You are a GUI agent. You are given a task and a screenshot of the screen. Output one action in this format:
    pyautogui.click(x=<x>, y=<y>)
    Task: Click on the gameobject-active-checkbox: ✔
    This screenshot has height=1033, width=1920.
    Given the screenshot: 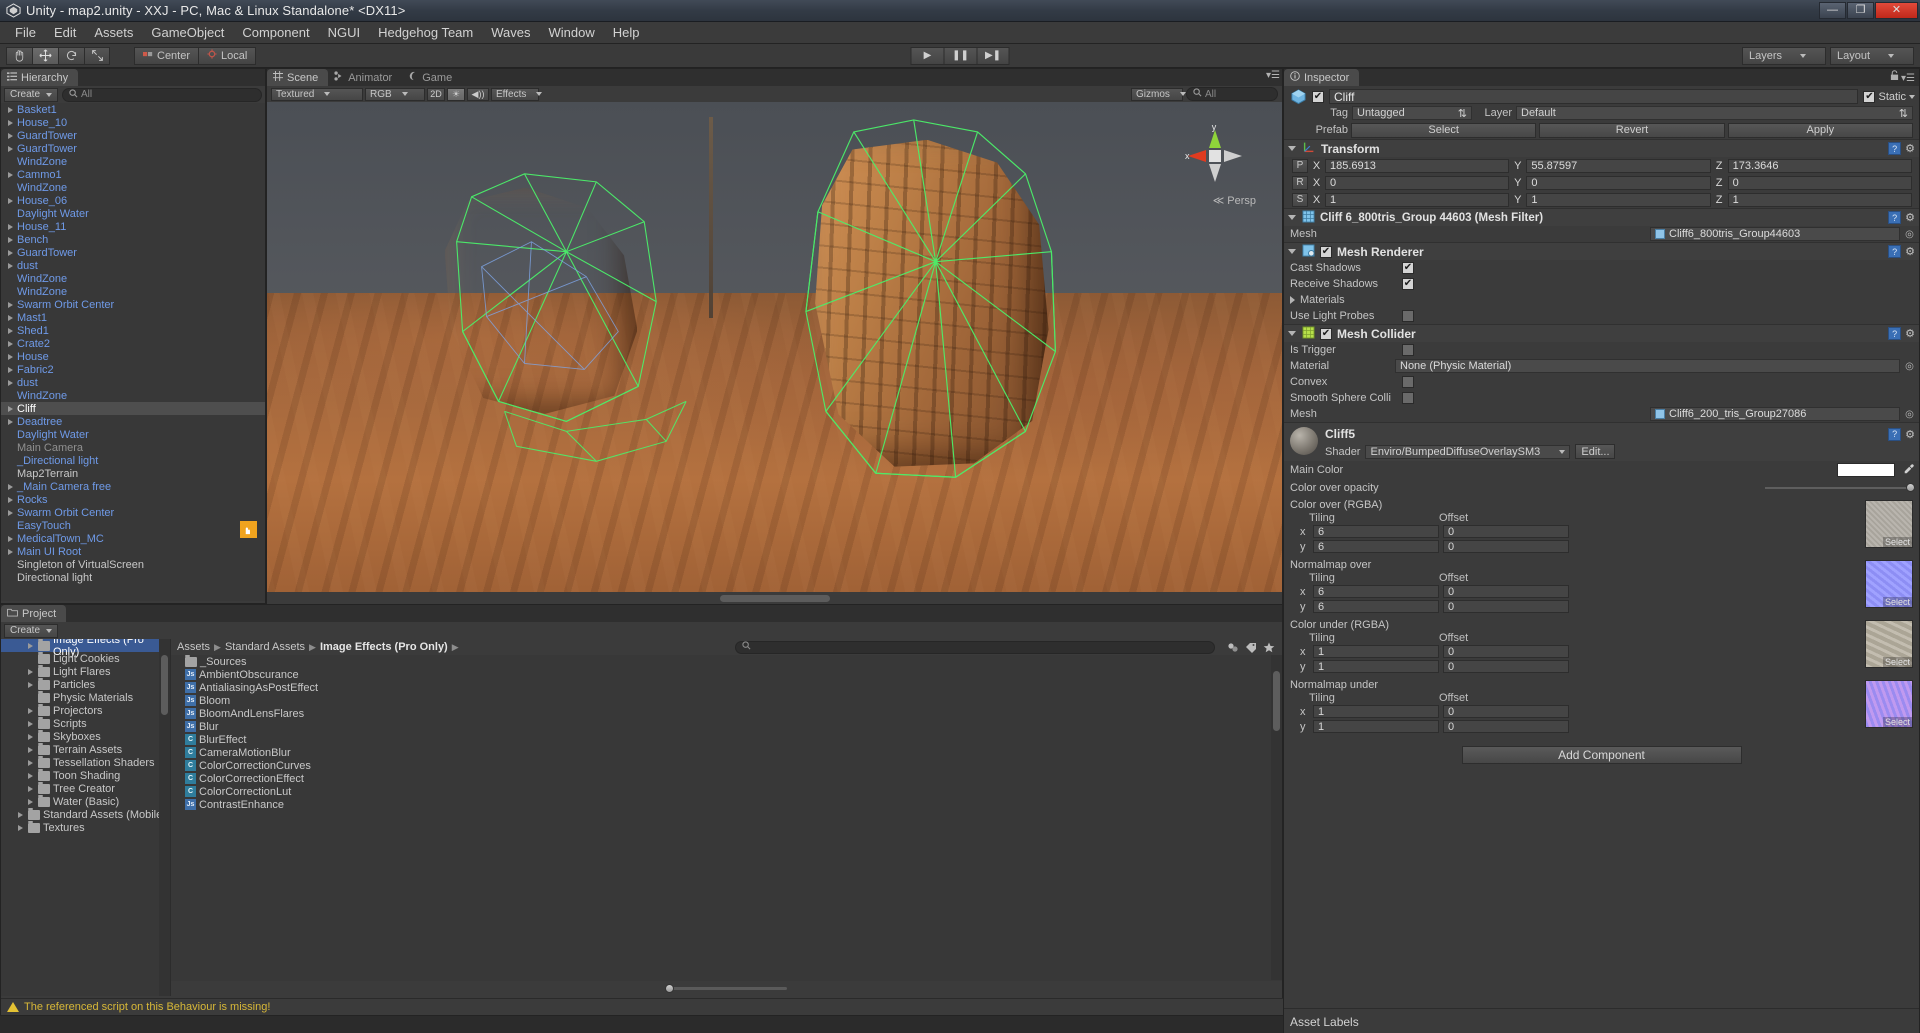 What is the action you would take?
    pyautogui.click(x=1318, y=96)
    